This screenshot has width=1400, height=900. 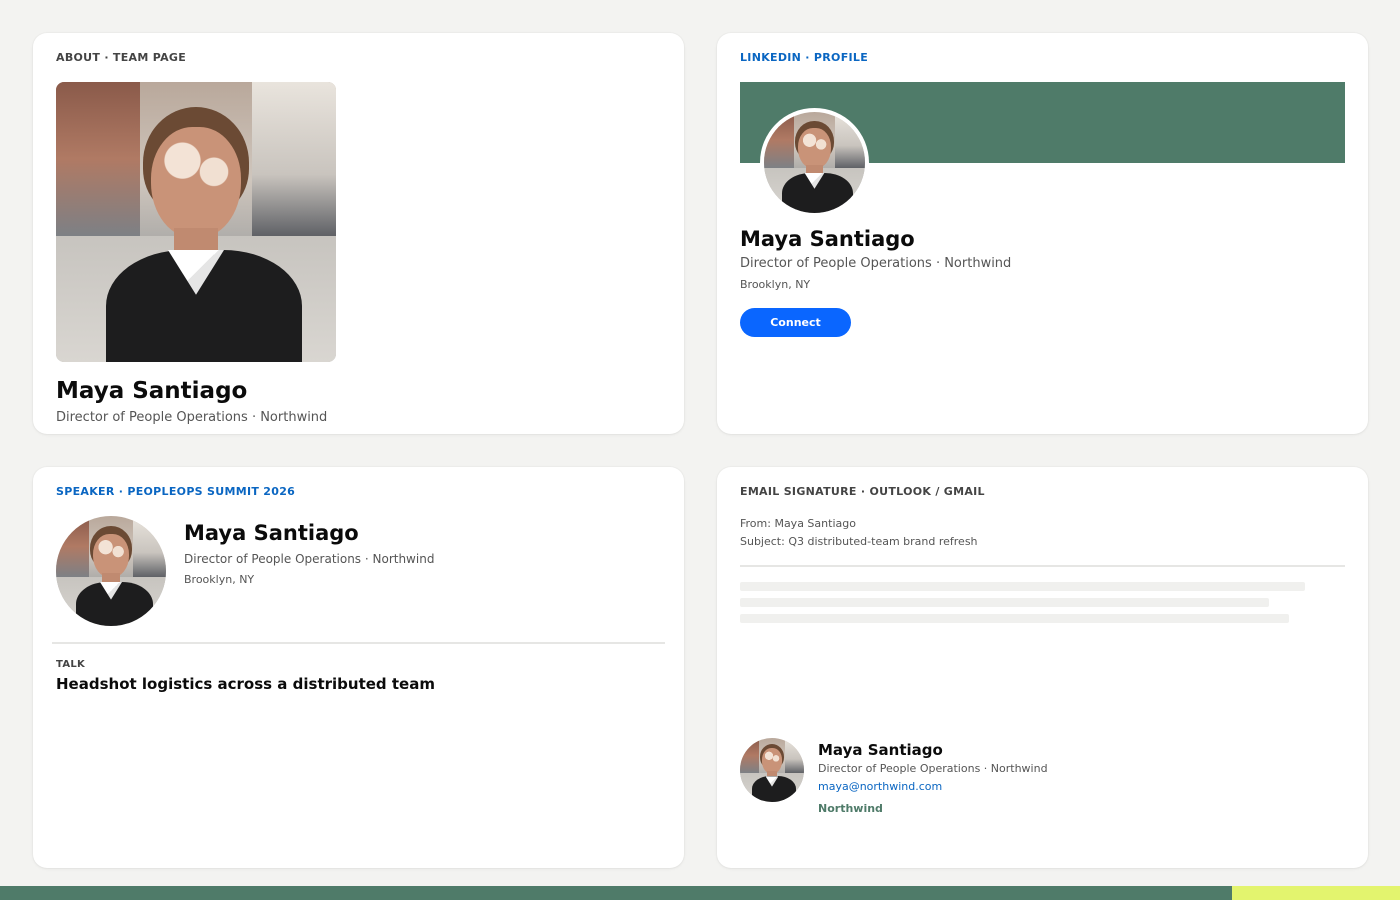 I want to click on speaker-name: Maya Santiago, so click(x=271, y=533).